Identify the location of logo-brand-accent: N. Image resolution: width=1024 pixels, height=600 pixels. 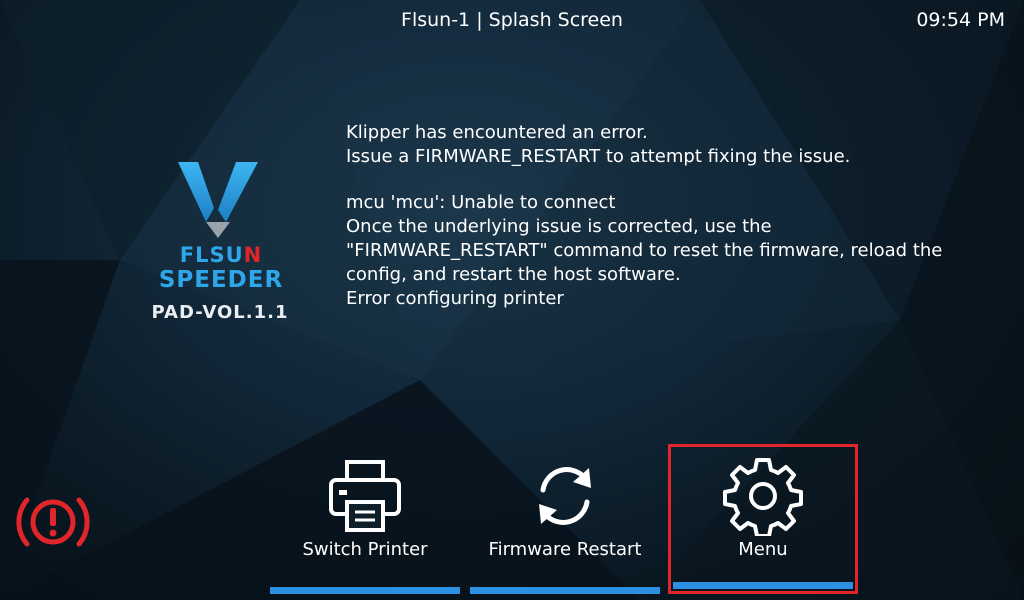
(253, 255).